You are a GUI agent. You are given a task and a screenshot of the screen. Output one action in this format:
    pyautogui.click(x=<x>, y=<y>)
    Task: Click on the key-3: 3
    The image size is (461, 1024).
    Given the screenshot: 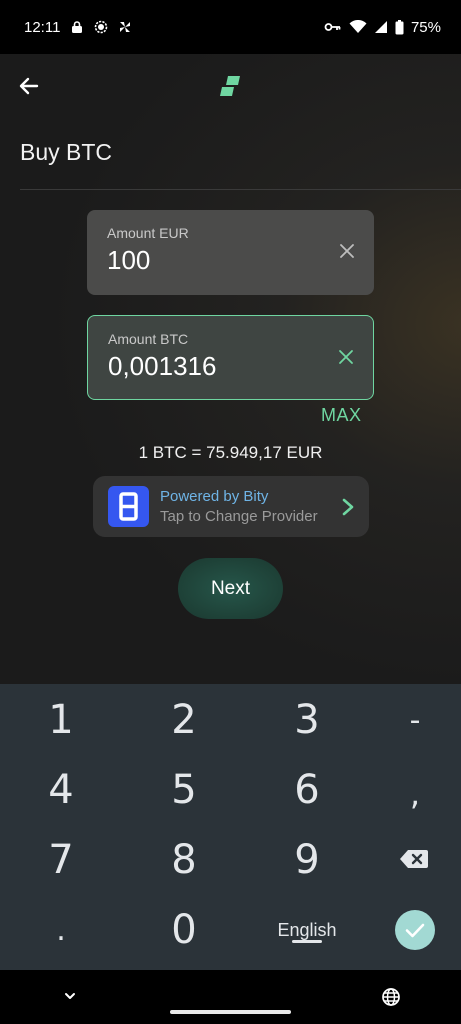 What is the action you would take?
    pyautogui.click(x=307, y=720)
    